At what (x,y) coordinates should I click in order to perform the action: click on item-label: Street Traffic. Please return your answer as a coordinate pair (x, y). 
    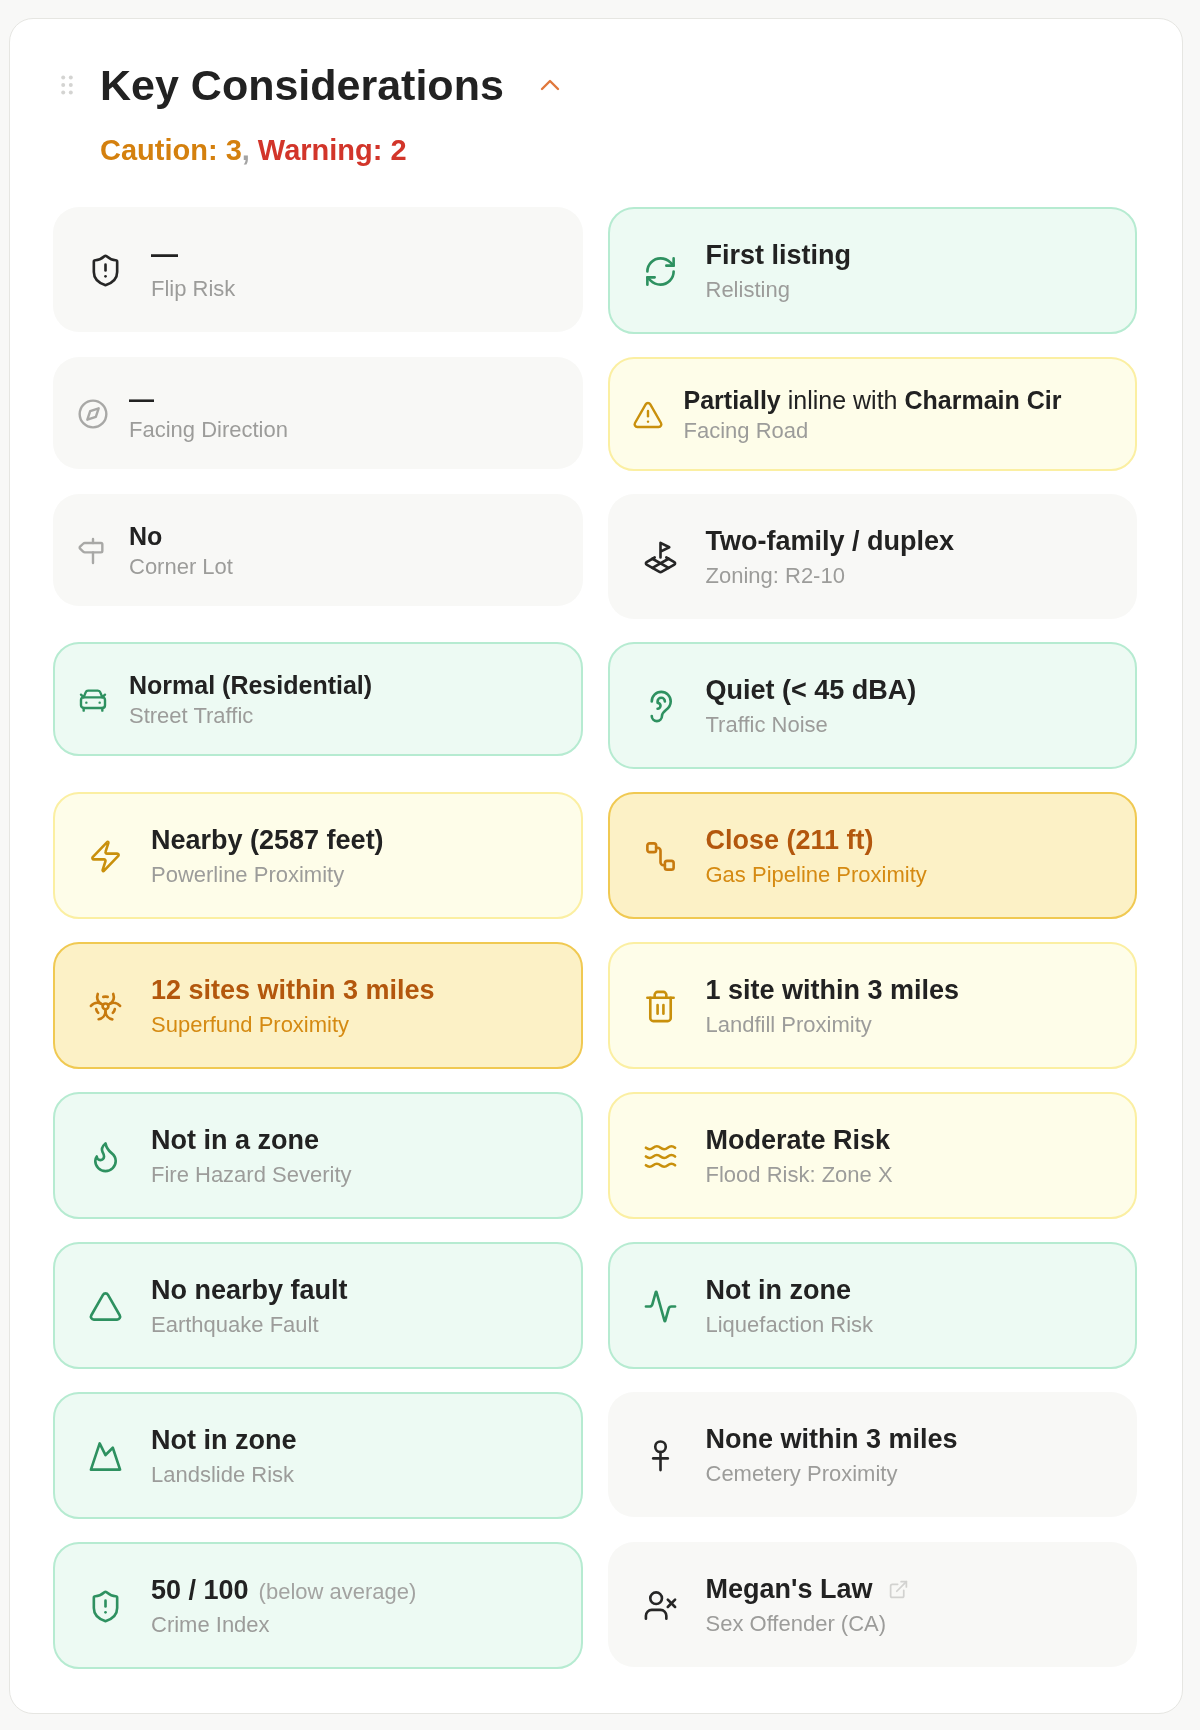
    Looking at the image, I should click on (192, 716).